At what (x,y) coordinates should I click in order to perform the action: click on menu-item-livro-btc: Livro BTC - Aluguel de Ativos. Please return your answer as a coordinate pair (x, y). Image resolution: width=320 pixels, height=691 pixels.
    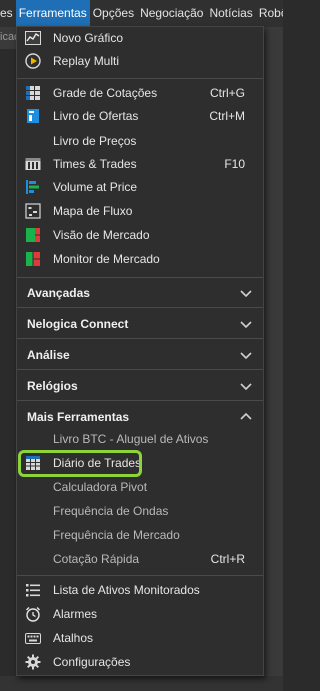
    Looking at the image, I should click on (140, 439).